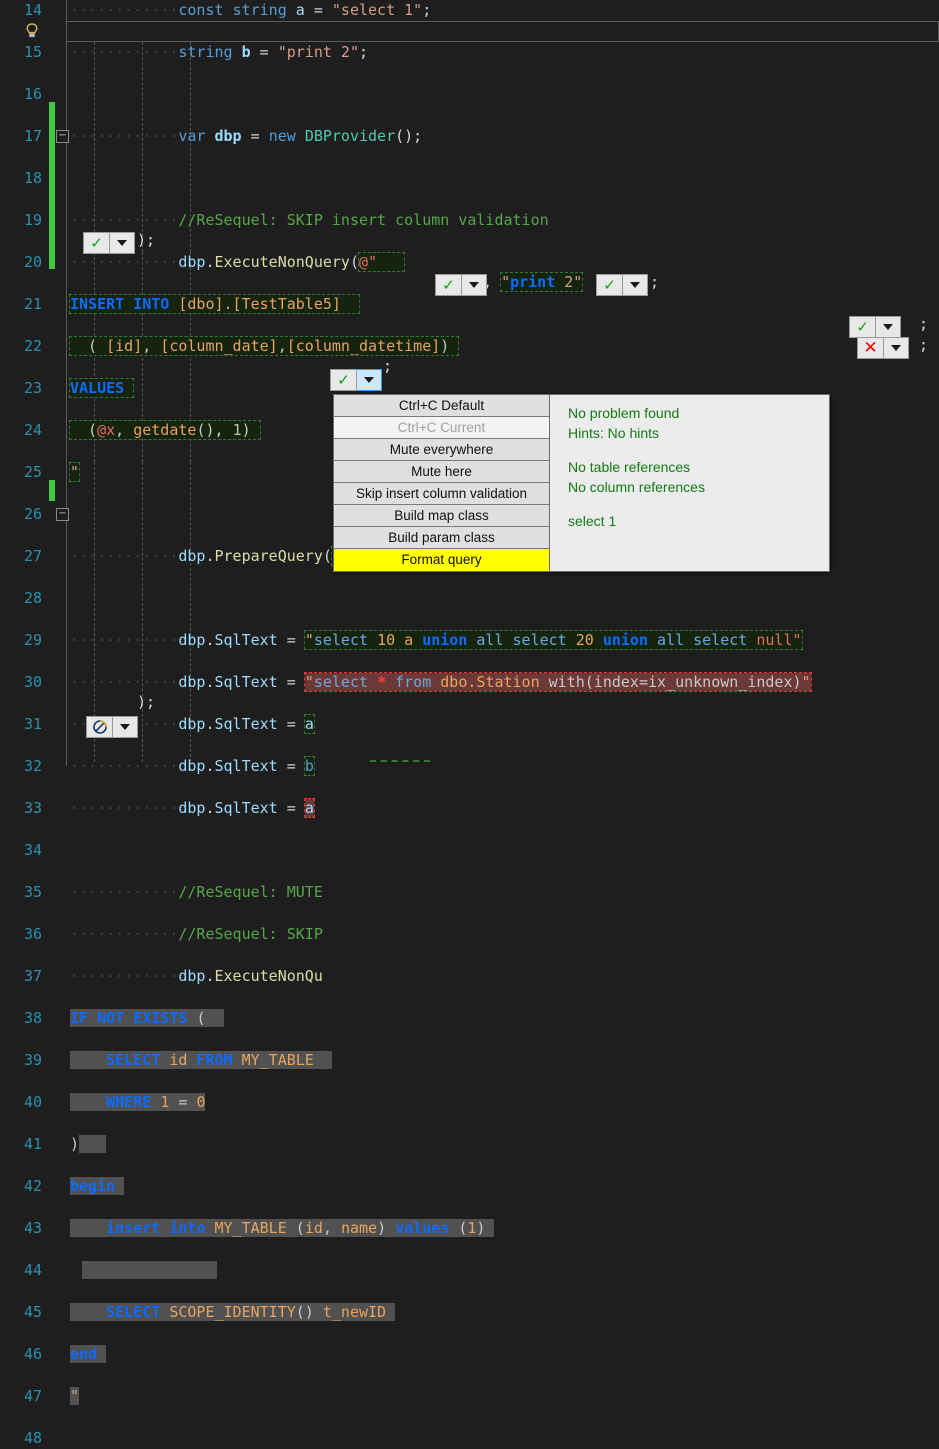 The width and height of the screenshot is (939, 1449). I want to click on resequel-status-button-line27a: ✓, so click(461, 285).